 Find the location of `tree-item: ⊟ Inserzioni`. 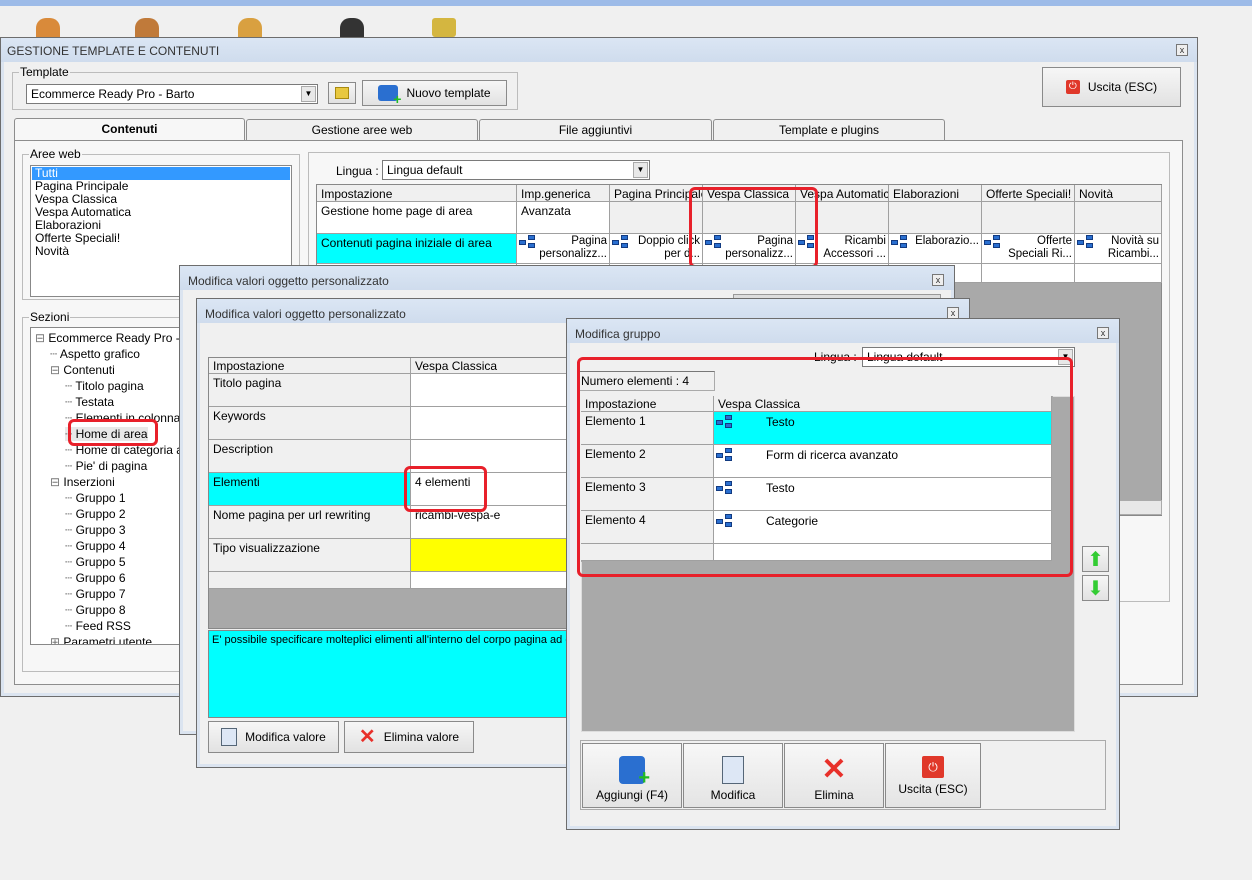

tree-item: ⊟ Inserzioni is located at coordinates (82, 482).